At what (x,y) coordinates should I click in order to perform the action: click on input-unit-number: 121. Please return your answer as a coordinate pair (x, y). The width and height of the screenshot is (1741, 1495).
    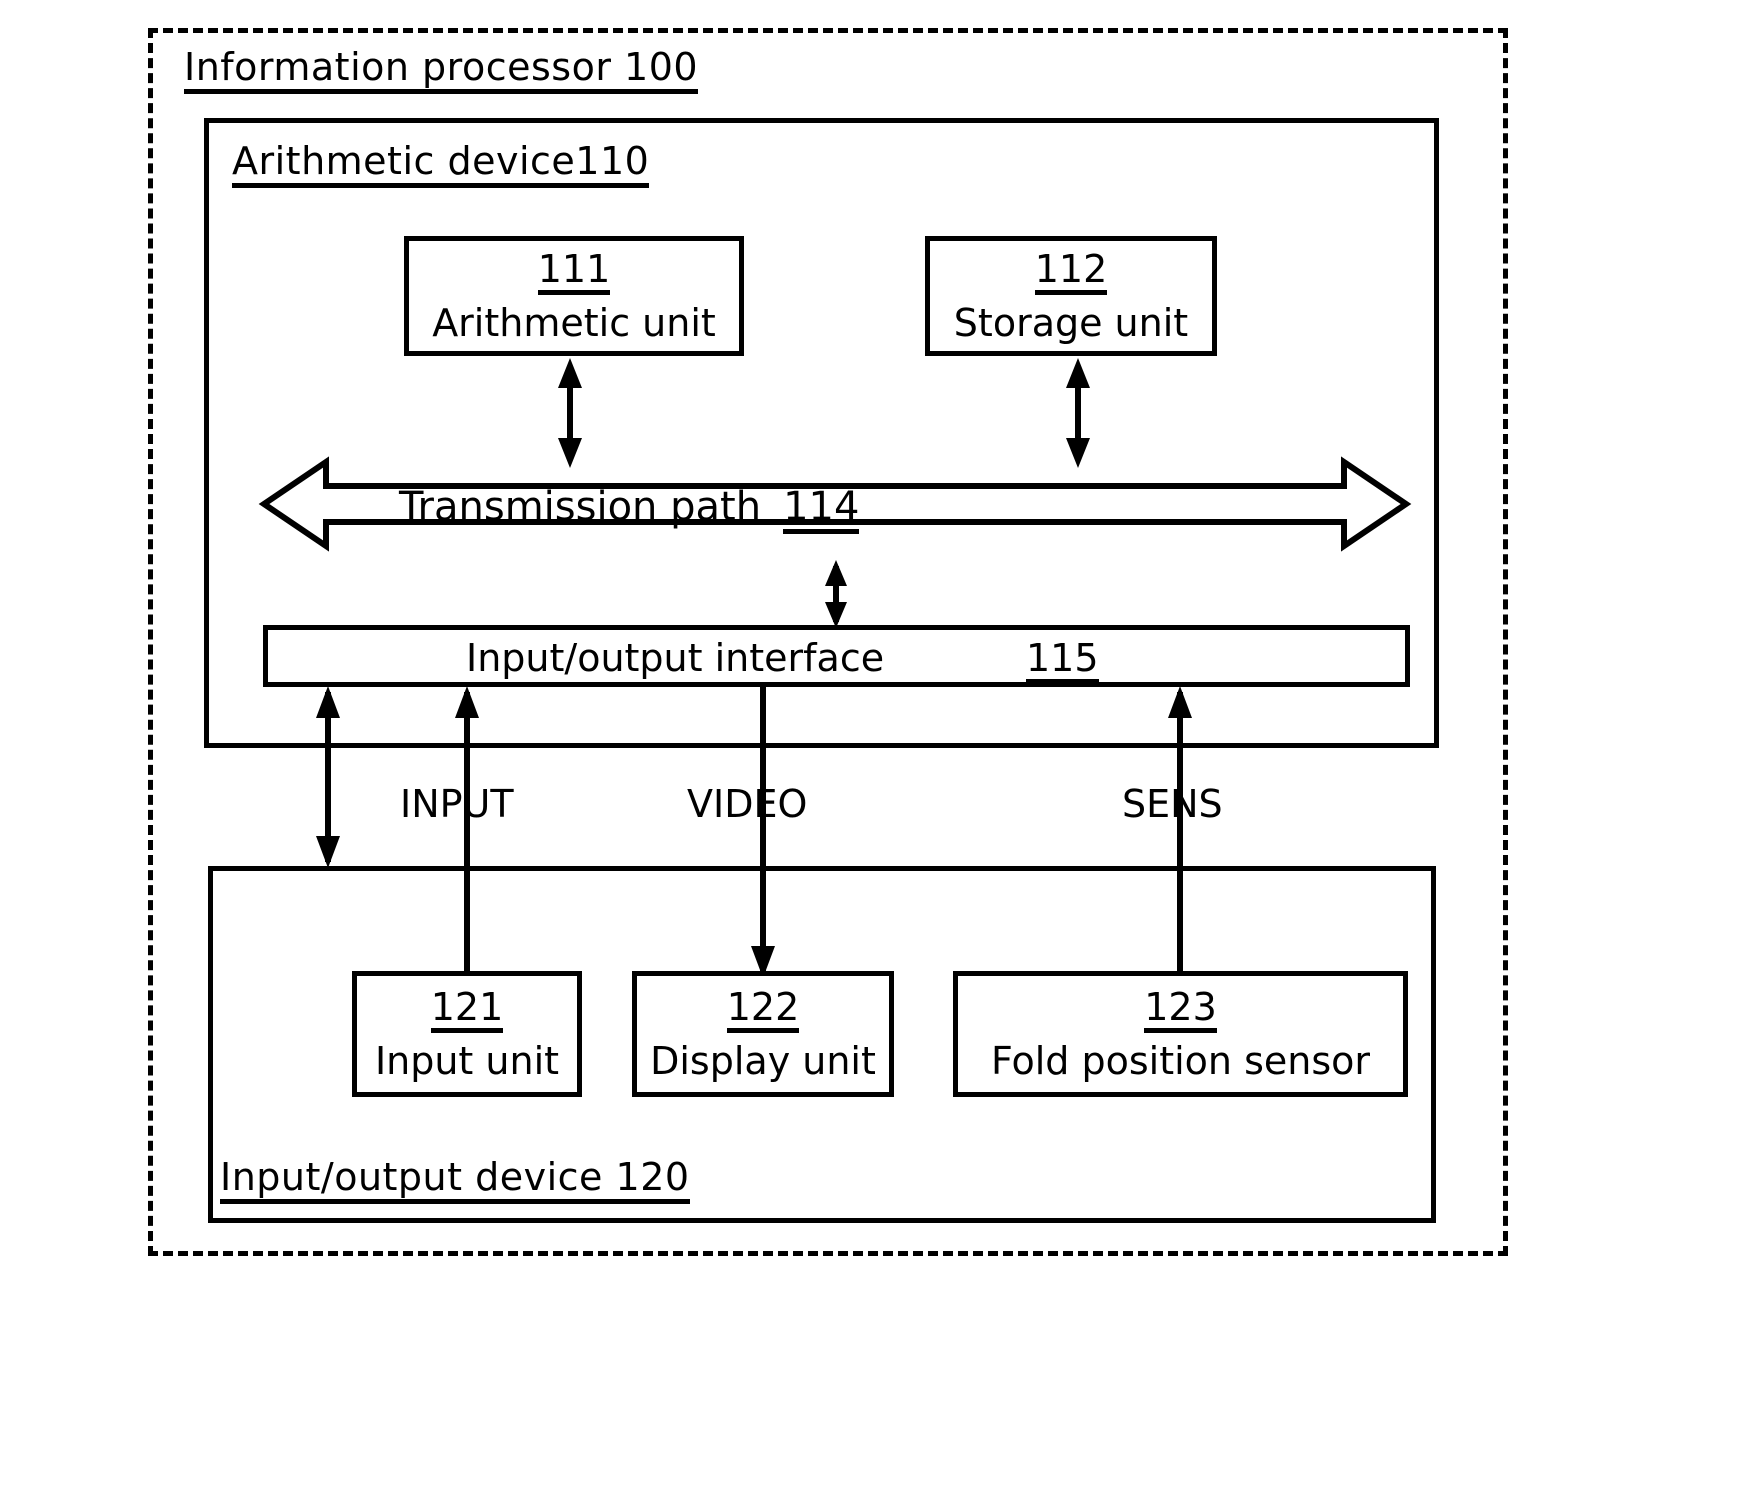
    Looking at the image, I should click on (467, 1010).